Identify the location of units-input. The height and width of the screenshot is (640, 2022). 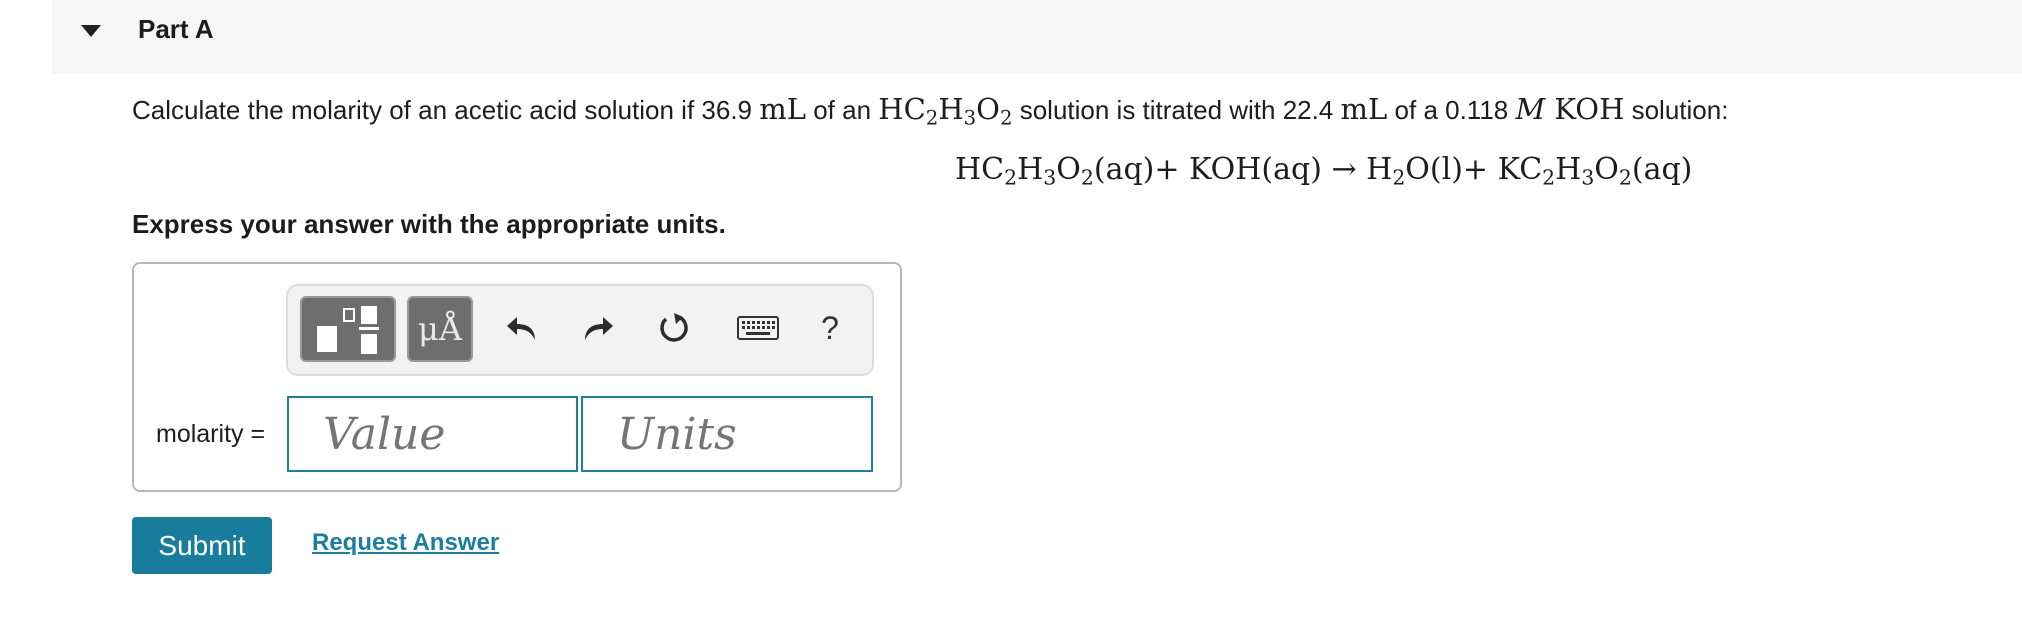
(727, 434).